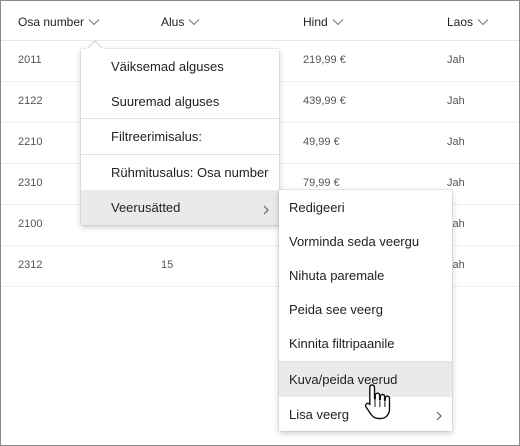 The image size is (520, 446). I want to click on menu-item-format-column: Vorminda seda veergu, so click(365, 241).